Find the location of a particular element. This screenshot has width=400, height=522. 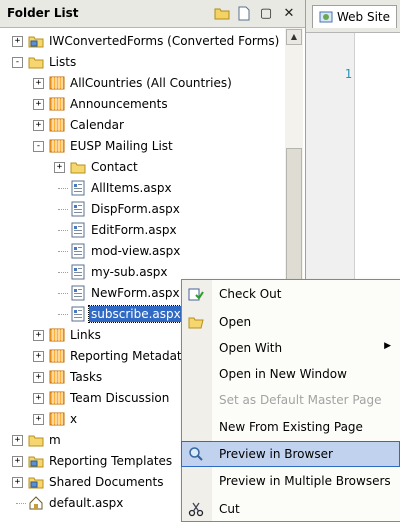

tree-row: + Contact is located at coordinates (142, 167).